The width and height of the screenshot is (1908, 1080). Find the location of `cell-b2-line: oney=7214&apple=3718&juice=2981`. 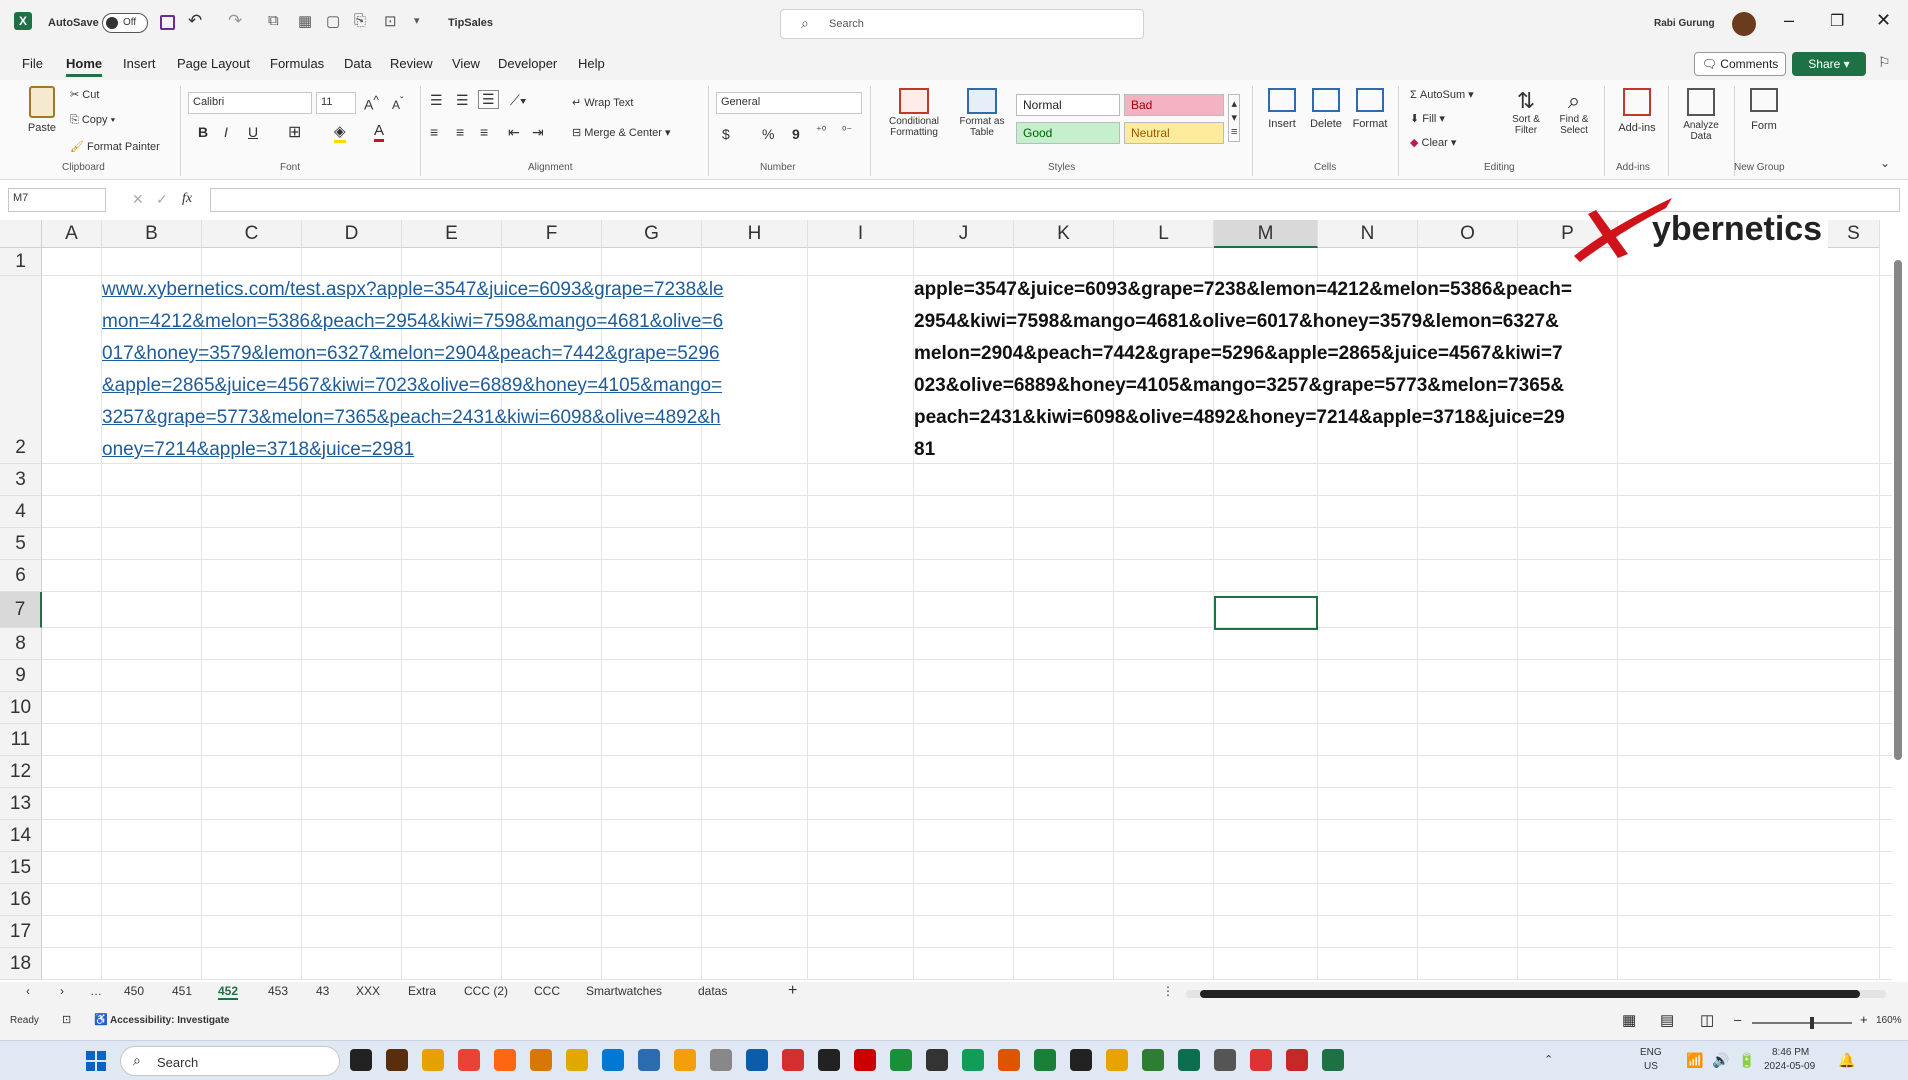

cell-b2-line: oney=7214&apple=3718&juice=2981 is located at coordinates (452, 450).